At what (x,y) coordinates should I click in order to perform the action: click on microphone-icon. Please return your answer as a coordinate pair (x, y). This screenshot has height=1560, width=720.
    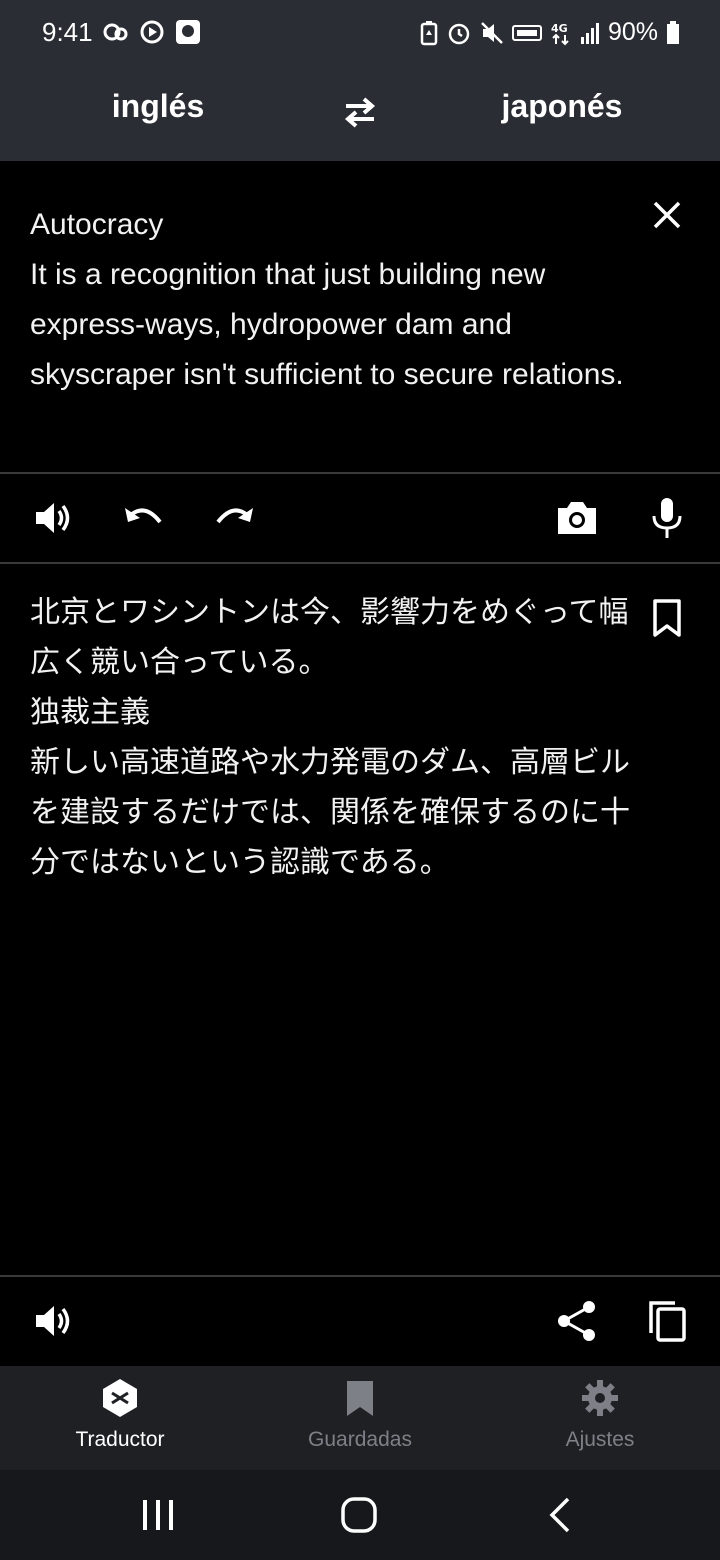
    Looking at the image, I should click on (667, 518).